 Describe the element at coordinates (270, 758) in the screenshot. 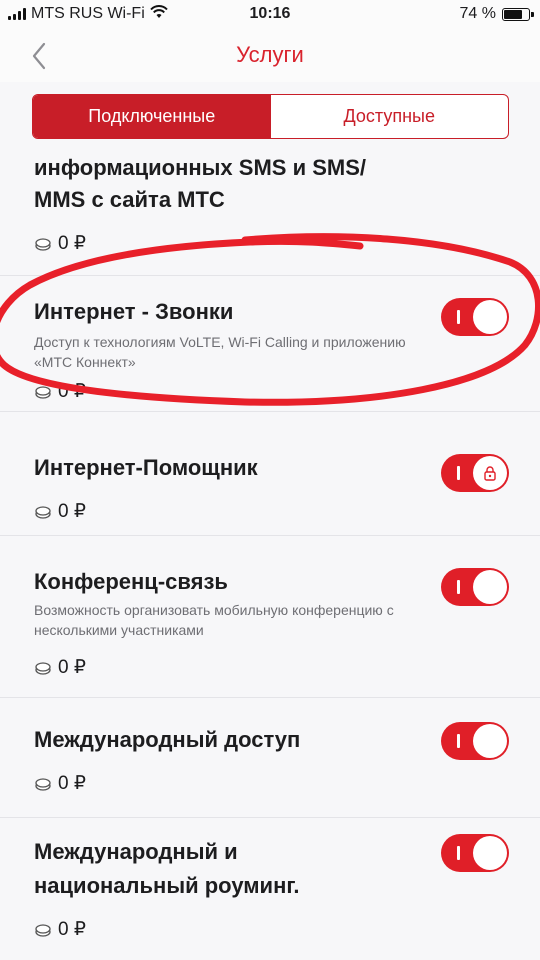

I see `list-item-international-access: Международный доступ 0 ₽` at that location.